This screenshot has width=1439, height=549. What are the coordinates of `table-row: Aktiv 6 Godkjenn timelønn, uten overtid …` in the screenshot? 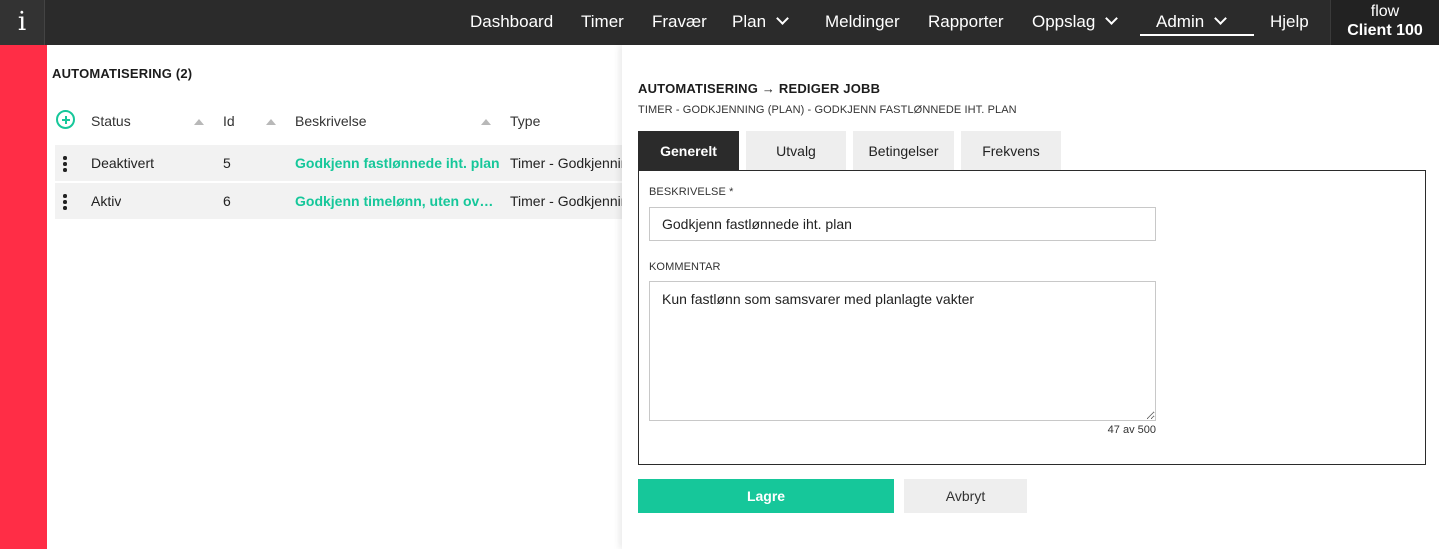 It's located at (338, 201).